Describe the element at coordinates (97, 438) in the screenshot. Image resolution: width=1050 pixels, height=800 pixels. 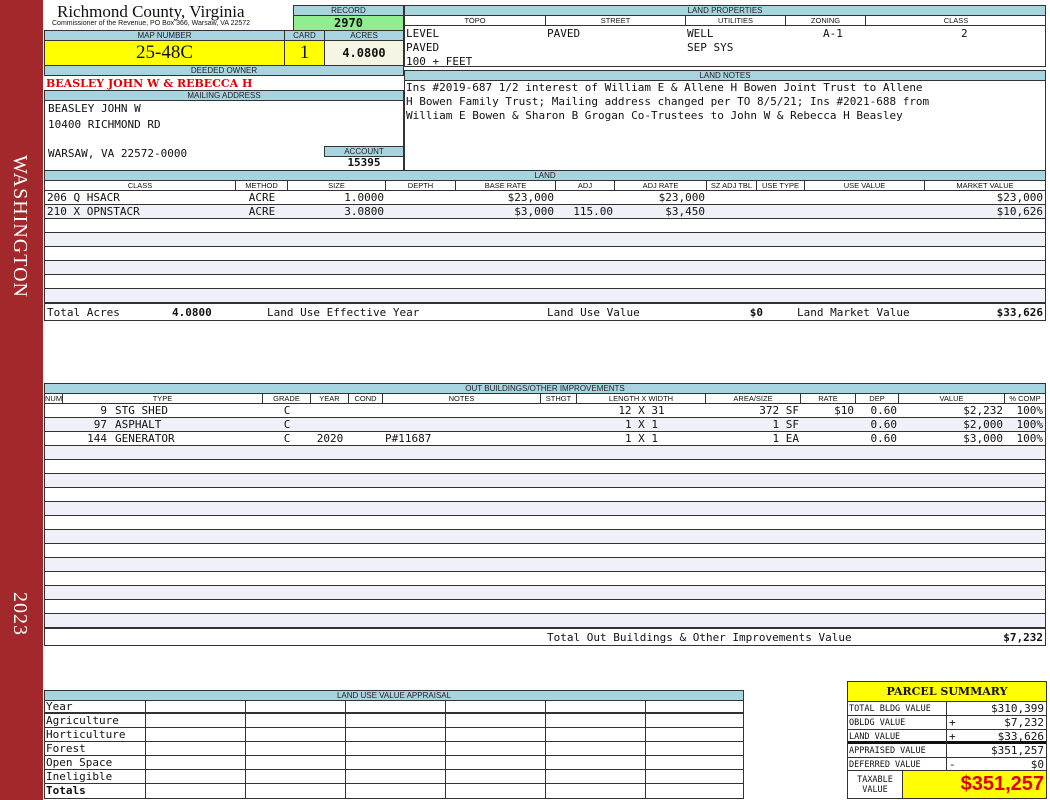
I see `outbuilding-cell: 144` at that location.